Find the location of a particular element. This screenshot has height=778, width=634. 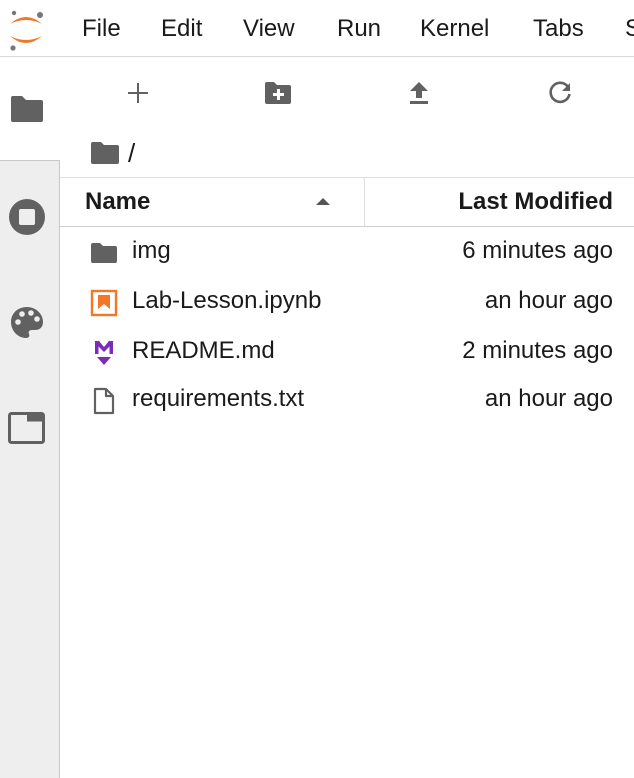

file-row: requirements.txt an hour ago is located at coordinates (347, 401).